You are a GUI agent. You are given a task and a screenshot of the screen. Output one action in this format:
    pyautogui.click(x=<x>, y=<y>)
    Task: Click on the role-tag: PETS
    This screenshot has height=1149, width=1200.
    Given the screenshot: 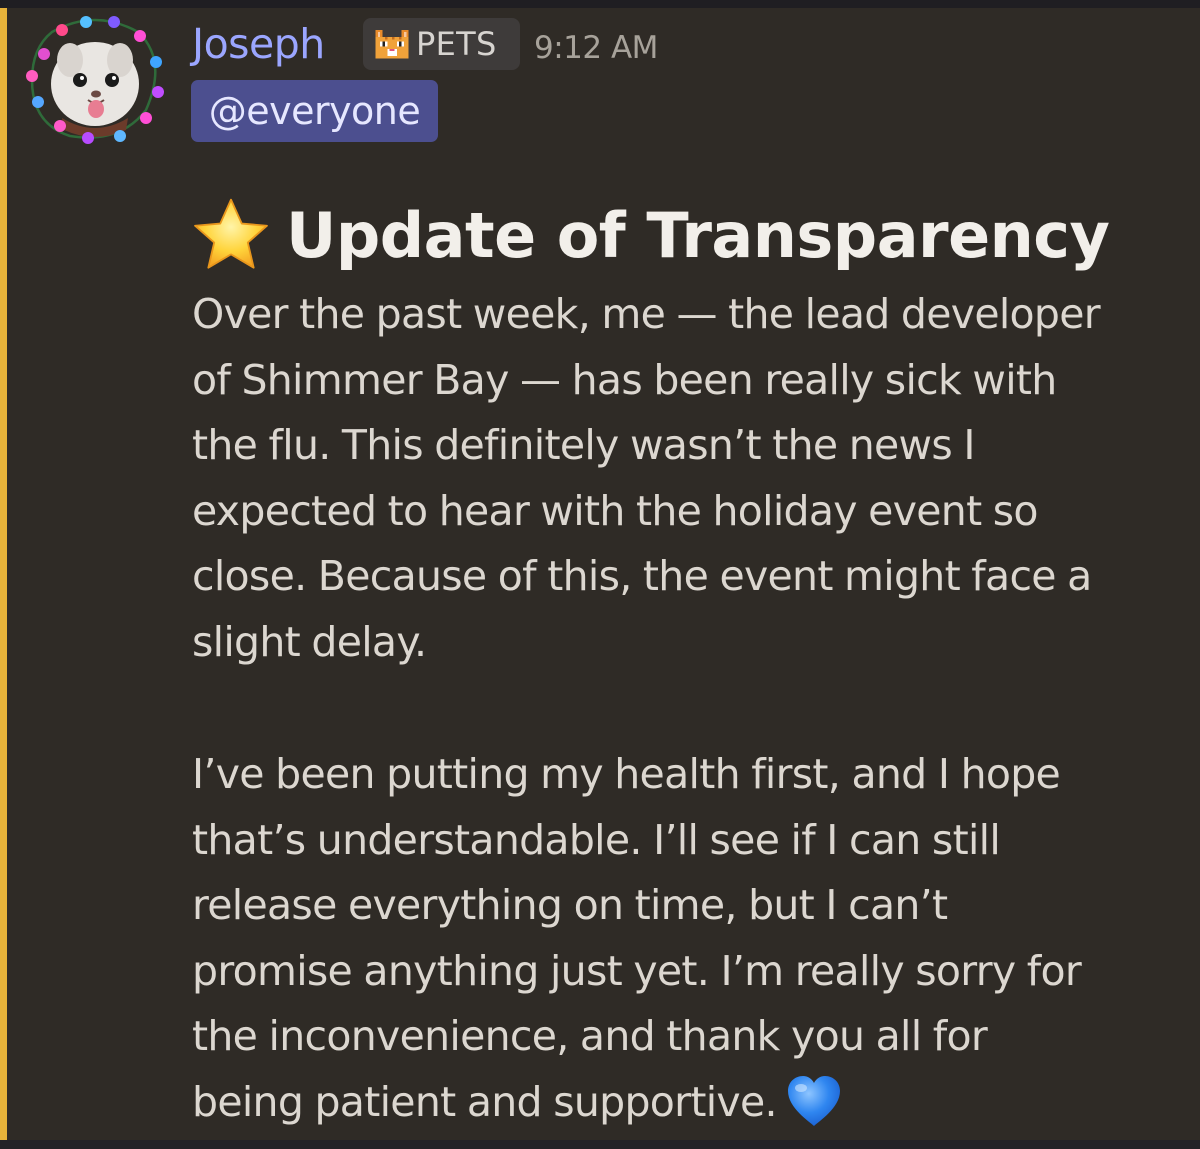 What is the action you would take?
    pyautogui.click(x=441, y=44)
    